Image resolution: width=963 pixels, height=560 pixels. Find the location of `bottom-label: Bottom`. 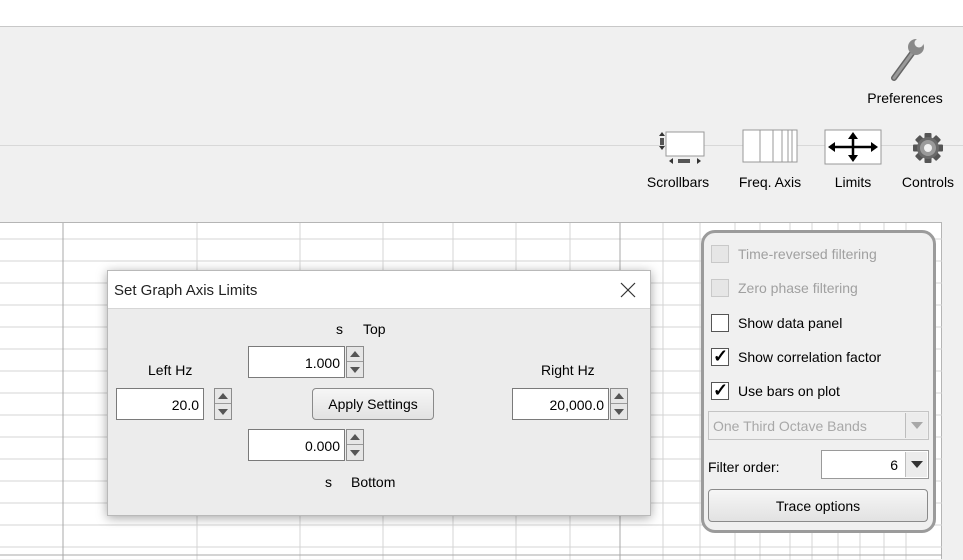

bottom-label: Bottom is located at coordinates (373, 482).